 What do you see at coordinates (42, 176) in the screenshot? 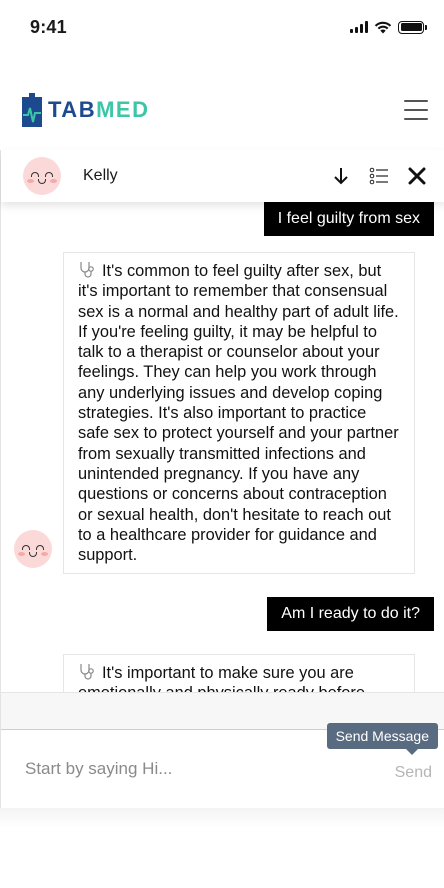
I see `avatar` at bounding box center [42, 176].